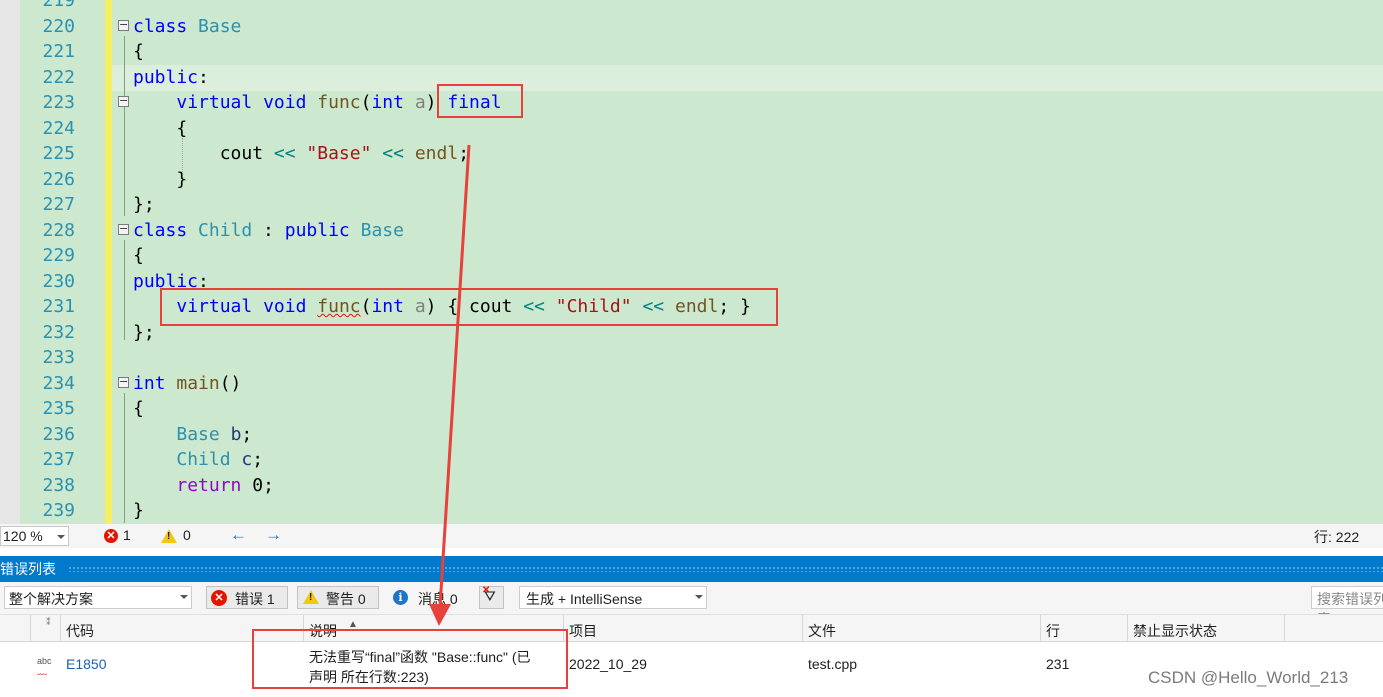 Image resolution: width=1383 pixels, height=697 pixels. I want to click on code-text: class Base, so click(187, 27).